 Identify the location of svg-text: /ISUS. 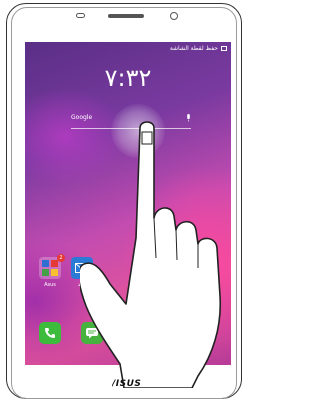
(126, 383).